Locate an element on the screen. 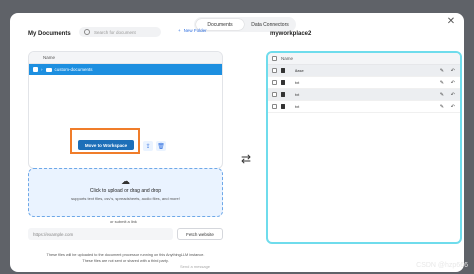  select-all-checkbox is located at coordinates (274, 58).